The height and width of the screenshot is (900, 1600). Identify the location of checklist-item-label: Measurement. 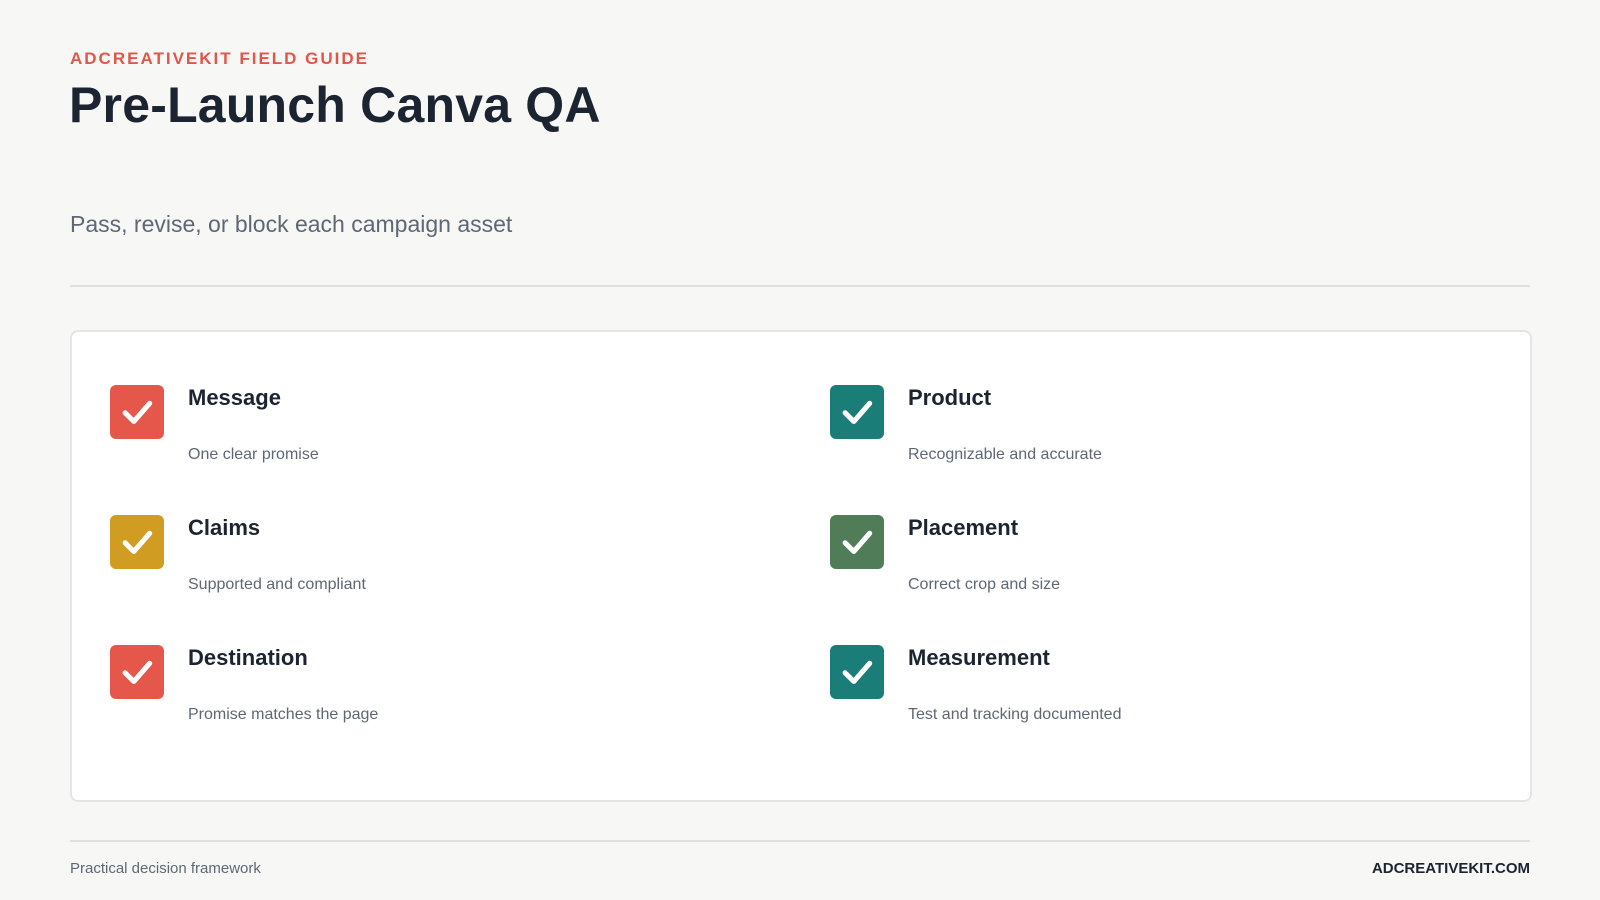
(979, 657).